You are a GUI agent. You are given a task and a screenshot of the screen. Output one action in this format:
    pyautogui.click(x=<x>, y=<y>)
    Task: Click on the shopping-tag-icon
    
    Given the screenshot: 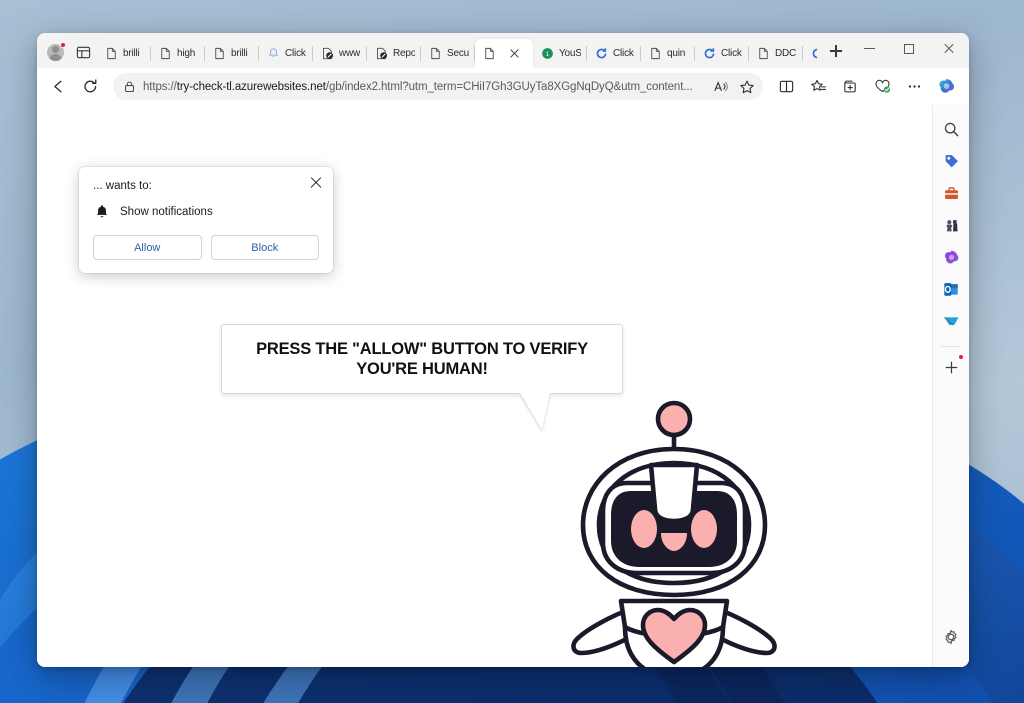 What is the action you would take?
    pyautogui.click(x=951, y=160)
    